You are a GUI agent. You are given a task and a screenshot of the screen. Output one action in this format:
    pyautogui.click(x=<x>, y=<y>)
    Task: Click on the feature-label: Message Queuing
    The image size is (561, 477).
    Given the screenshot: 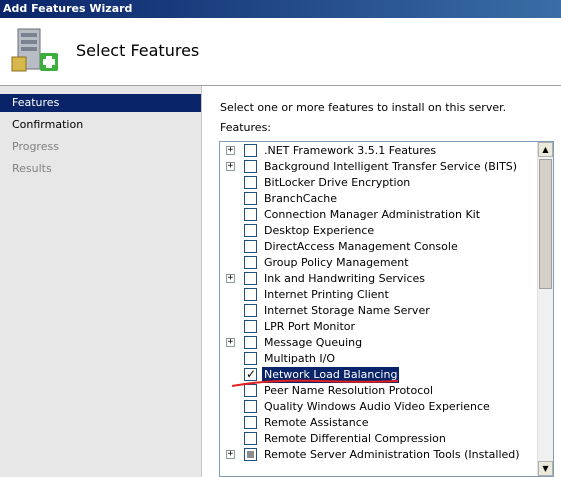 What is the action you would take?
    pyautogui.click(x=313, y=343)
    